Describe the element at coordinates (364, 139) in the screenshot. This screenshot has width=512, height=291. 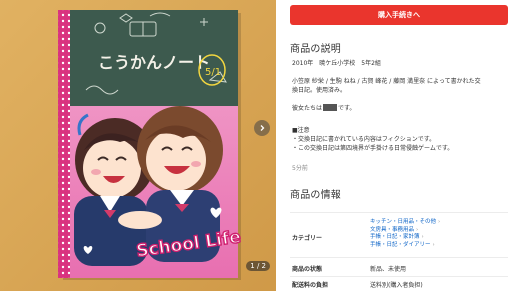
I see `note-line-1: ・交換日記に書かれている内容はフィクションです。` at that location.